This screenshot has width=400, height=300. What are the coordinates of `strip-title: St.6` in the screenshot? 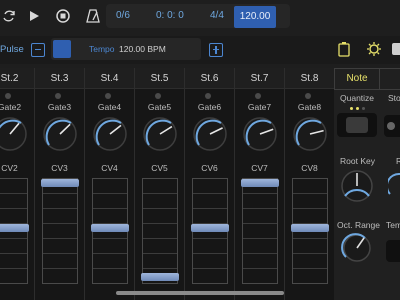 It's located at (209, 78).